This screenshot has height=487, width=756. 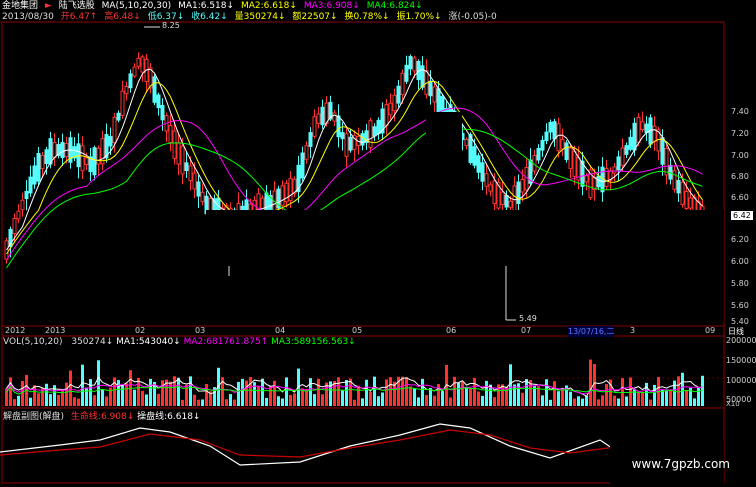 I want to click on price-tick-label: 6.80, so click(x=740, y=176).